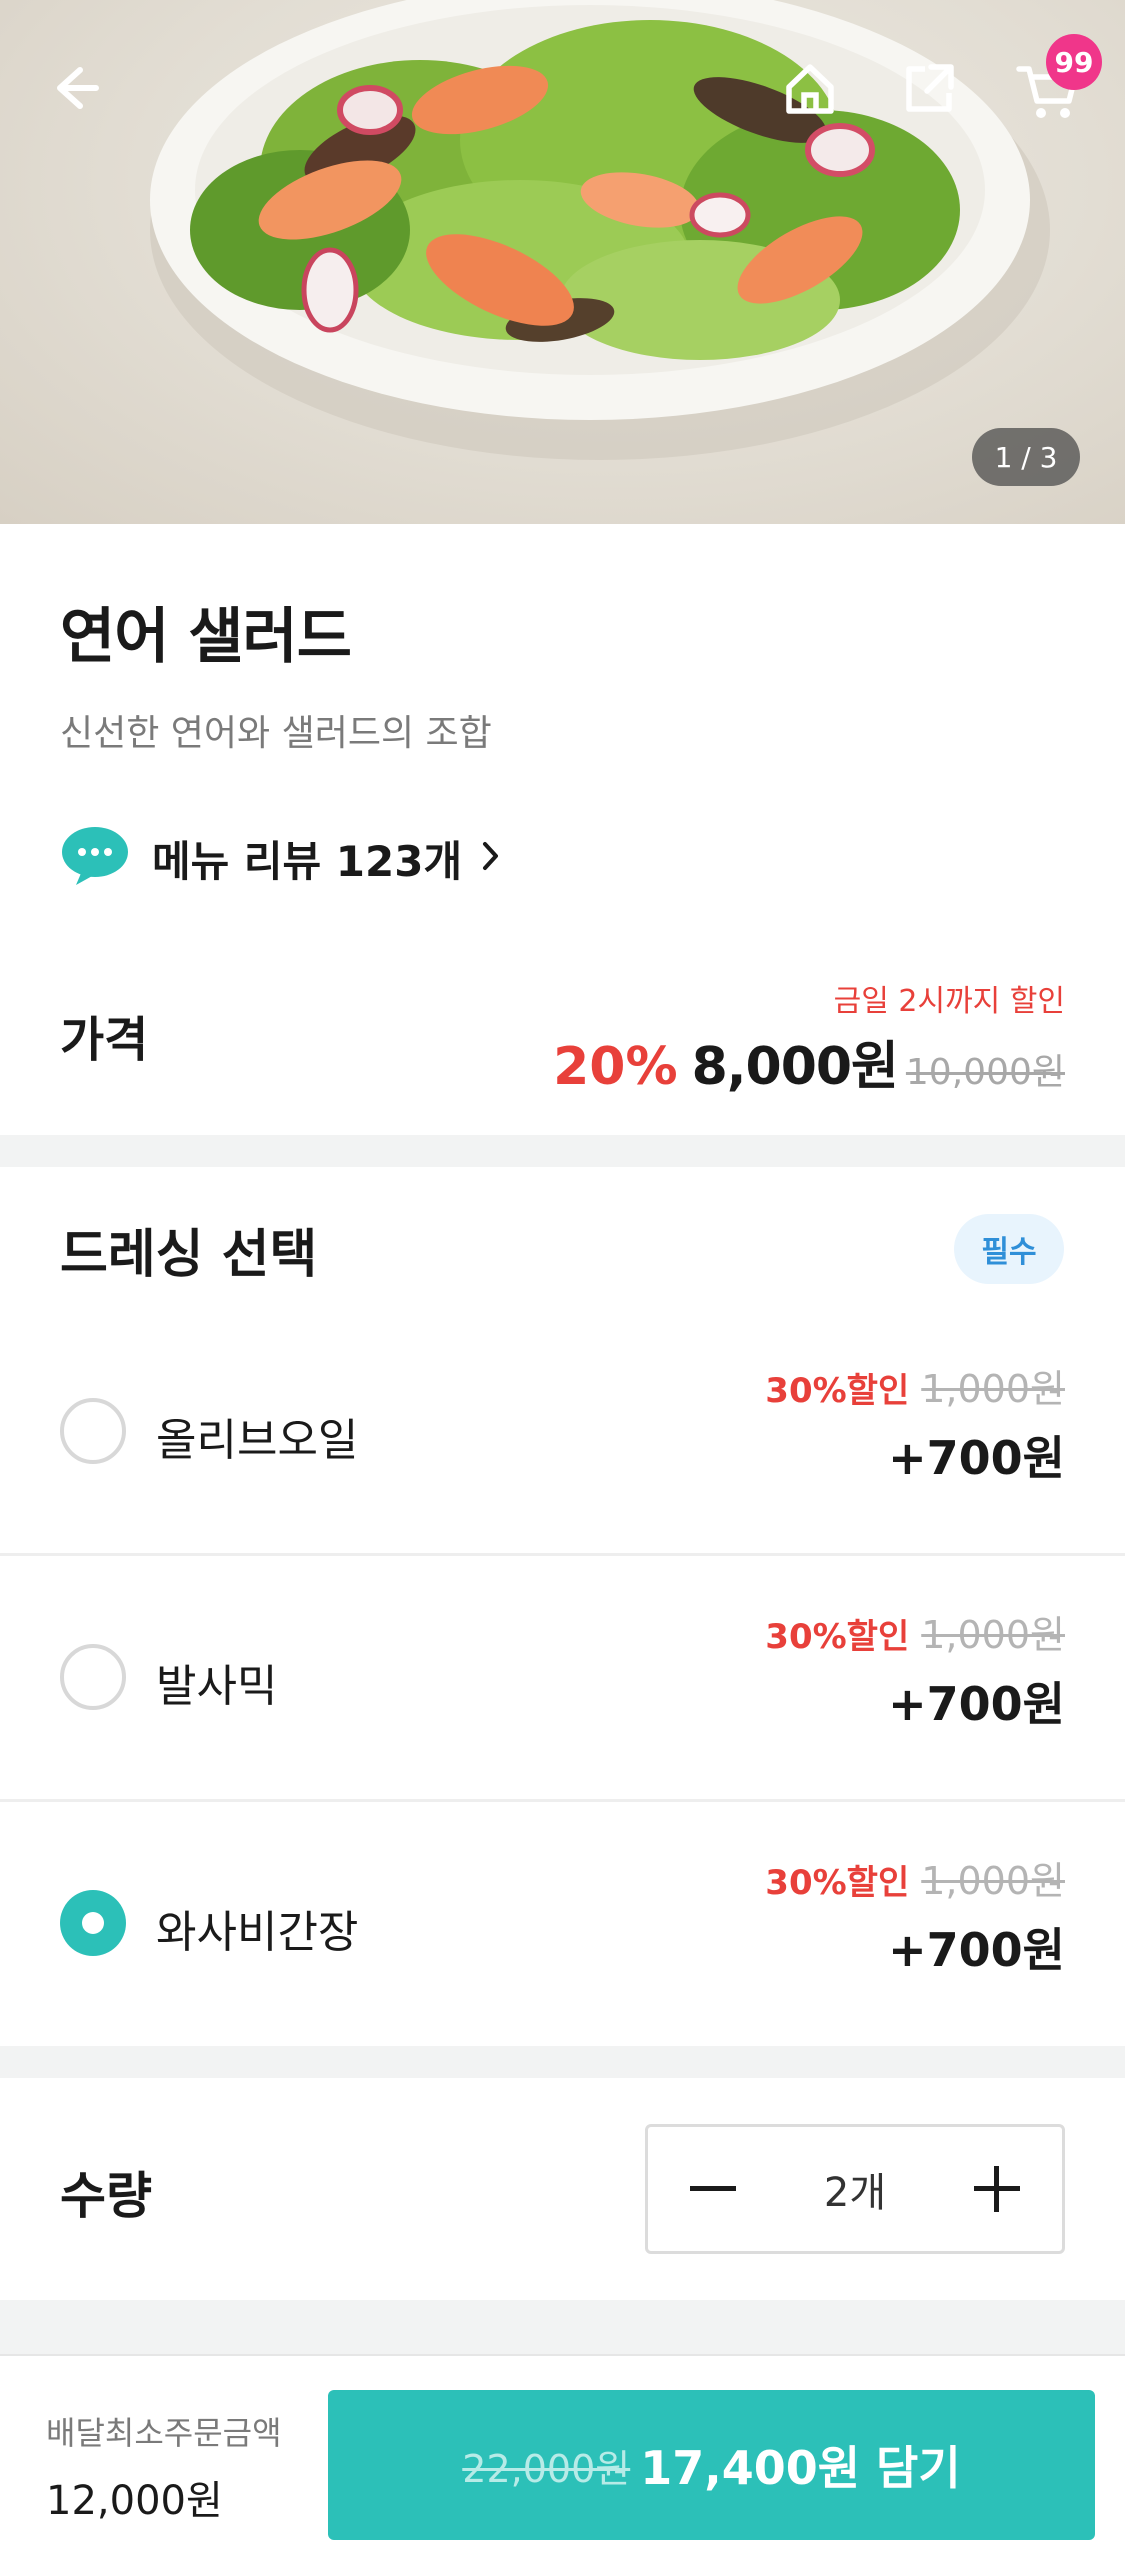 The width and height of the screenshot is (1125, 2571). What do you see at coordinates (104, 1040) in the screenshot?
I see `price-label: 가격` at bounding box center [104, 1040].